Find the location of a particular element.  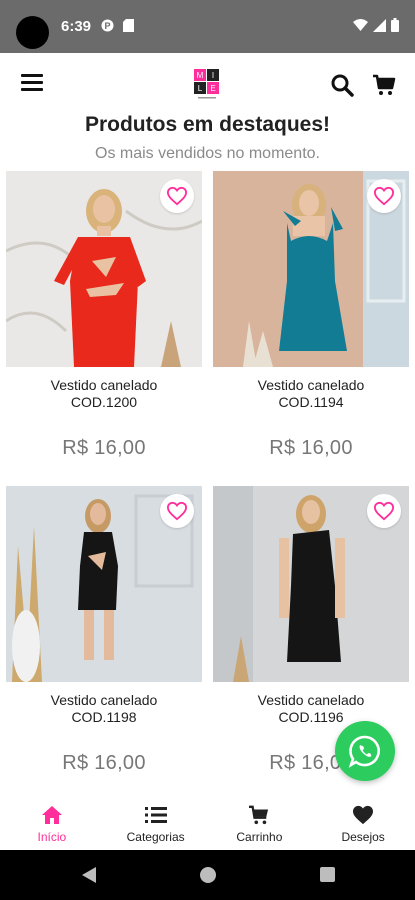

app-header: M I L E is located at coordinates (207, 84).